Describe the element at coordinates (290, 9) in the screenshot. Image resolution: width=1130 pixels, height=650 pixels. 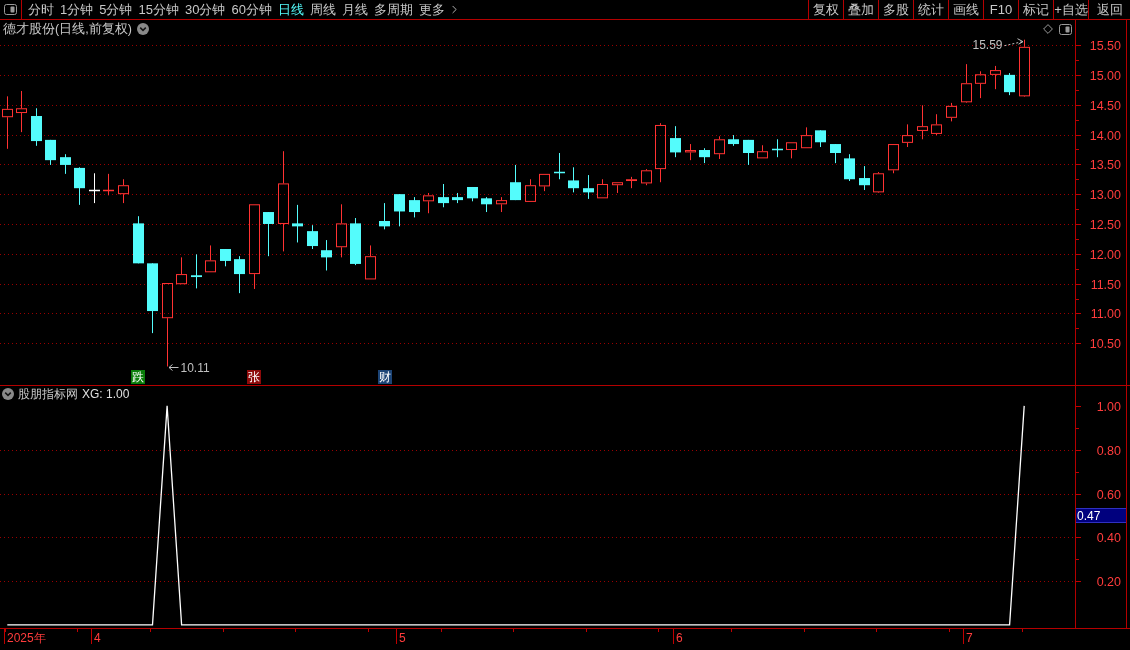
I see `period-tab: 日线` at that location.